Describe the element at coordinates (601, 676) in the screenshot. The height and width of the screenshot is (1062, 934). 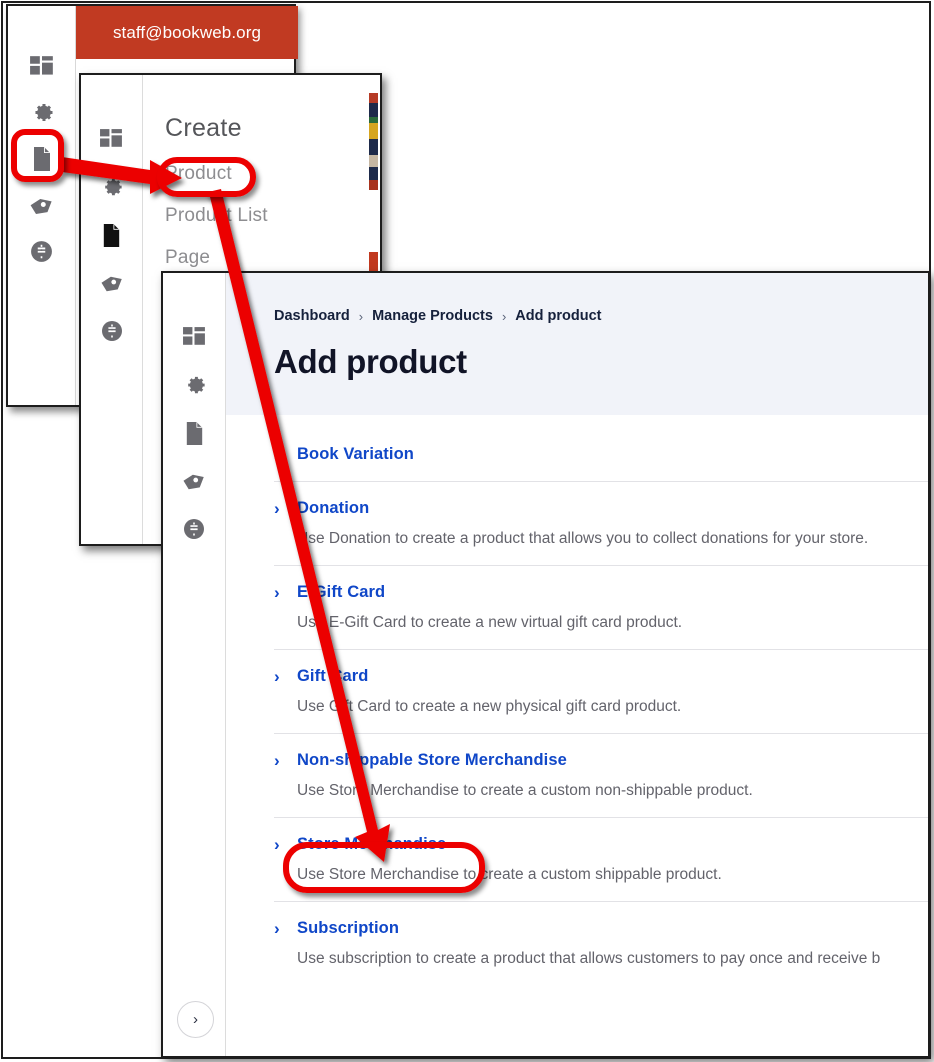
I see `product-type-link: › Gift Card` at that location.